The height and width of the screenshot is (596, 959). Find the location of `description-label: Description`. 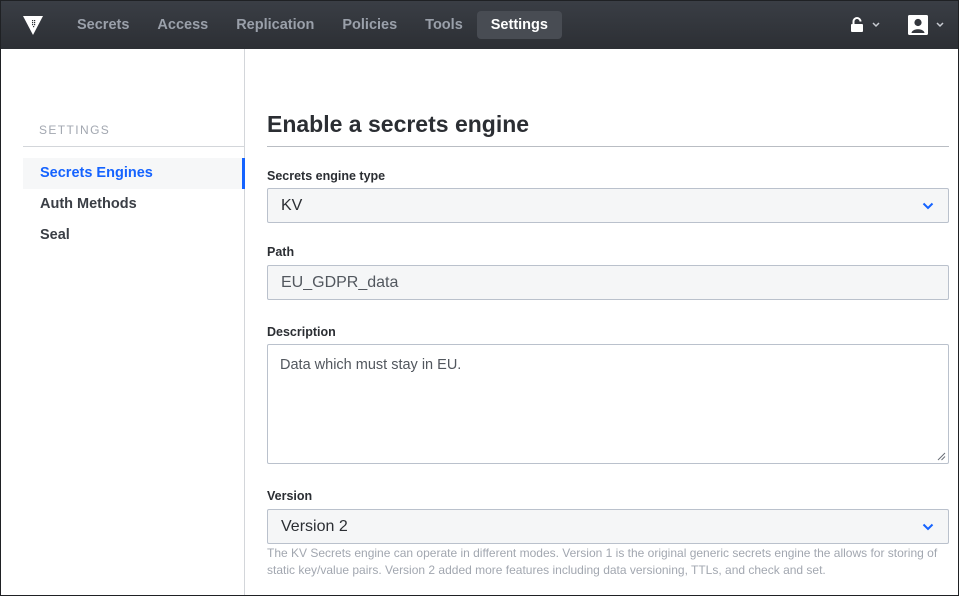

description-label: Description is located at coordinates (301, 332).